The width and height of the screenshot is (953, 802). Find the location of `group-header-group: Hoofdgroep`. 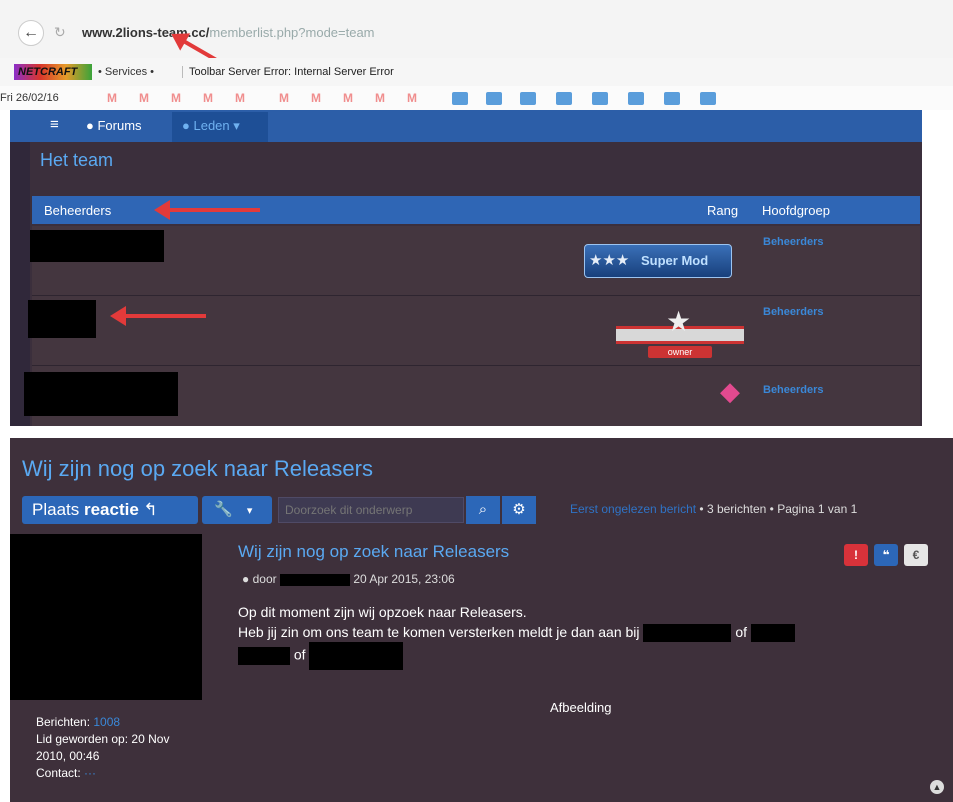

group-header-group: Hoofdgroep is located at coordinates (796, 210).